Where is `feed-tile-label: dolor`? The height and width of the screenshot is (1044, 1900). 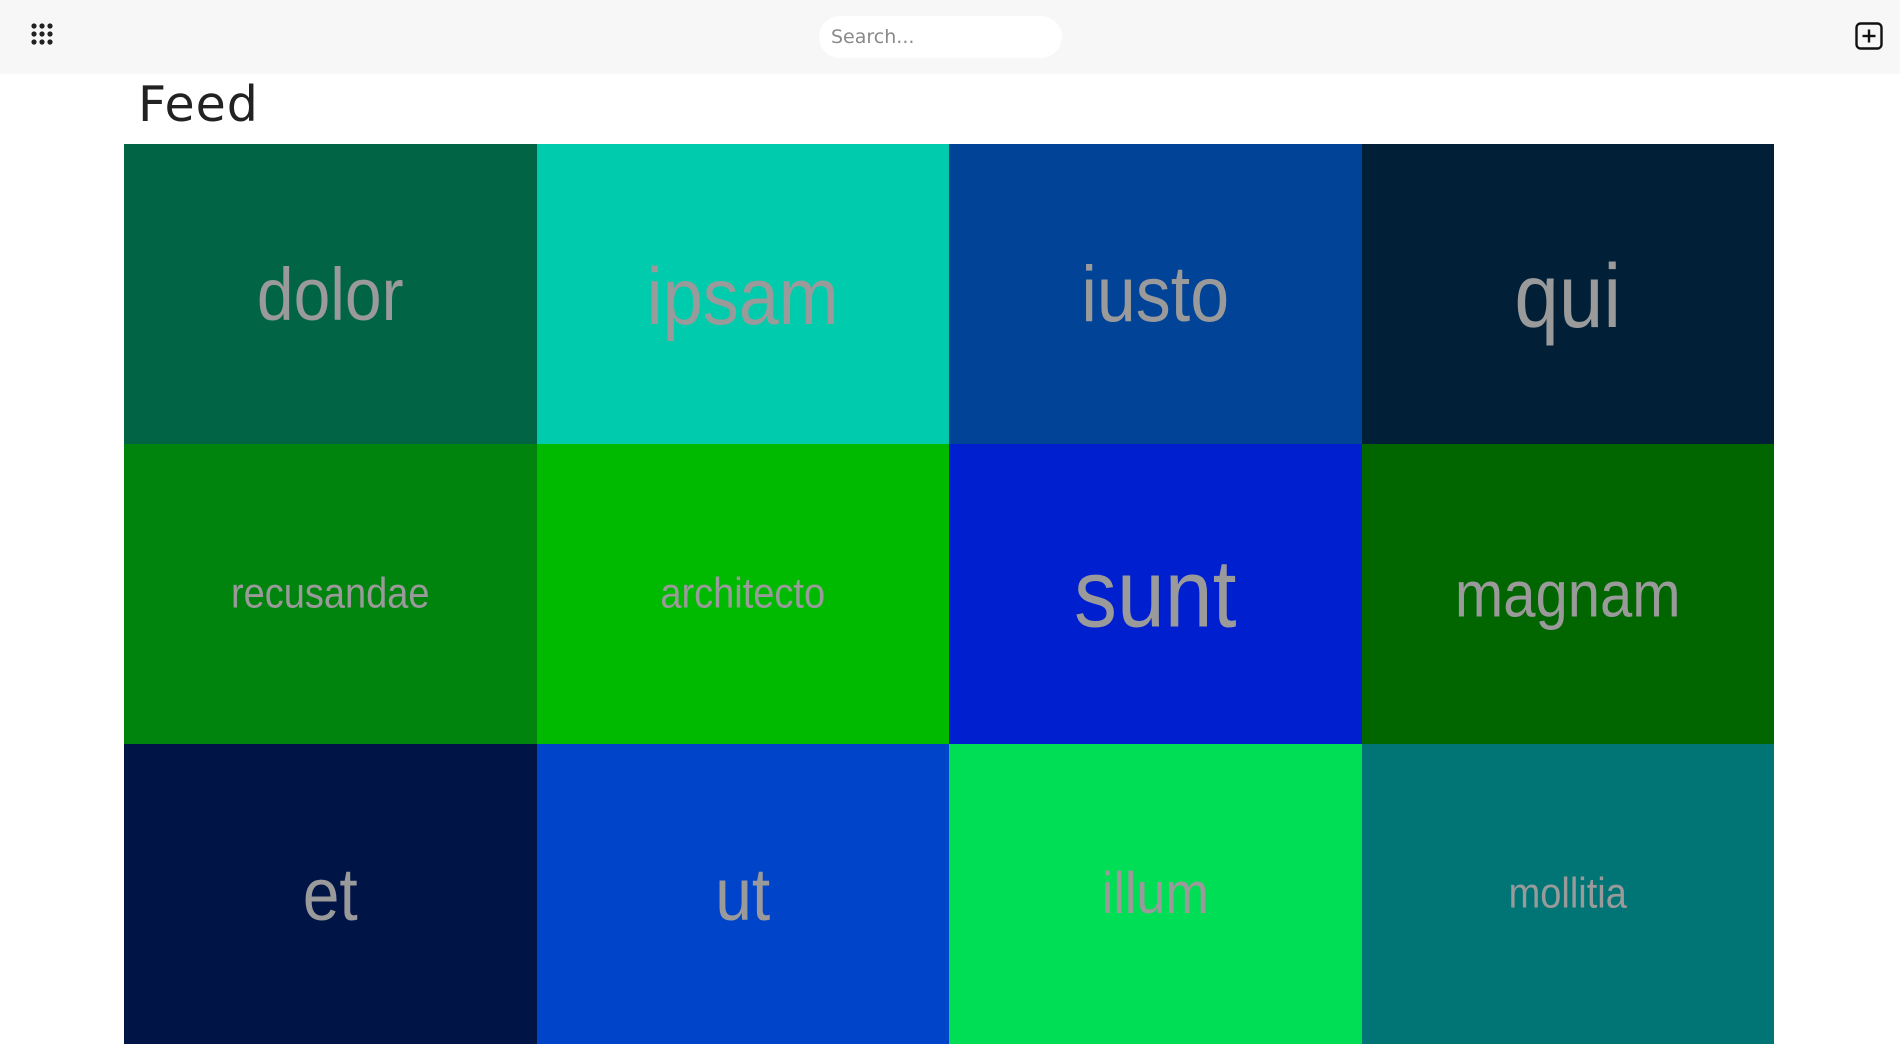
feed-tile-label: dolor is located at coordinates (330, 294).